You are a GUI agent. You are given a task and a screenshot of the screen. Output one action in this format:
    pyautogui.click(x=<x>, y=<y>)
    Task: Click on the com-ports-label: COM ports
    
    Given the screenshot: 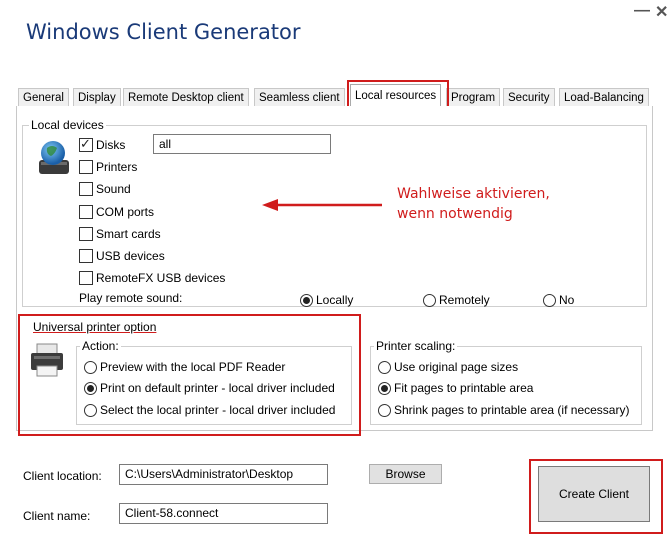 What is the action you would take?
    pyautogui.click(x=125, y=212)
    